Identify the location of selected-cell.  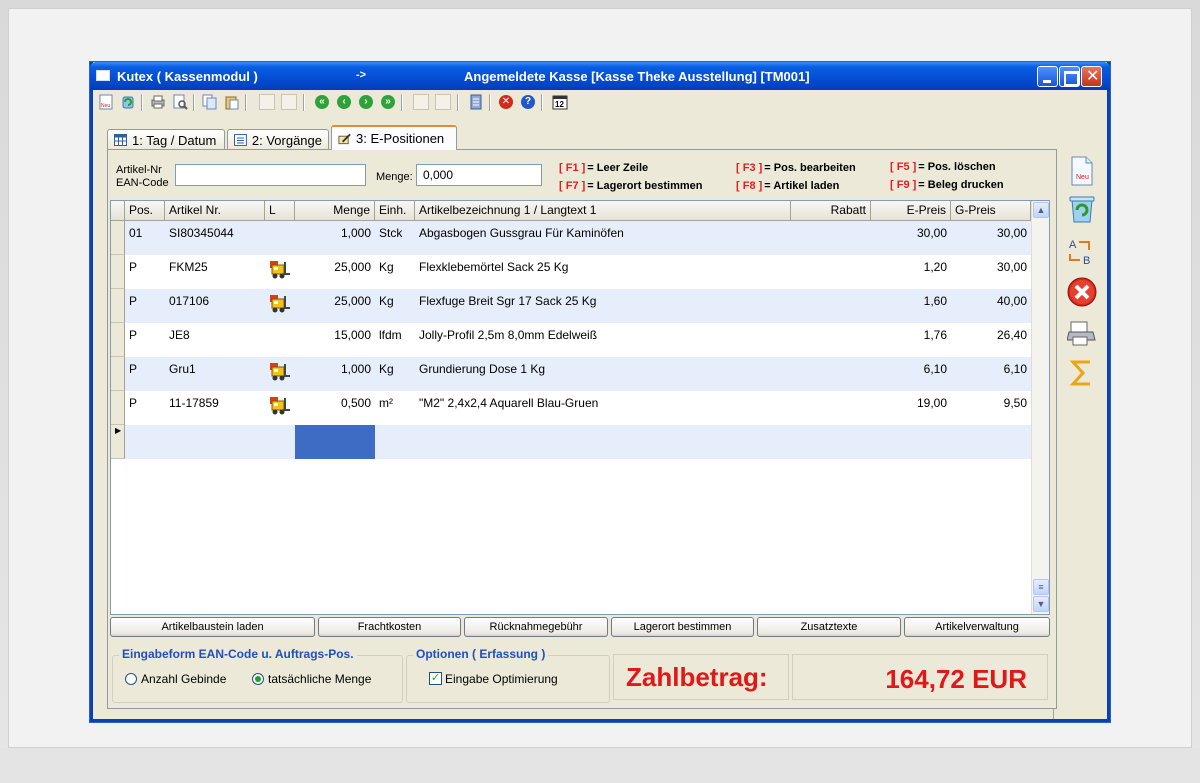
(335, 442).